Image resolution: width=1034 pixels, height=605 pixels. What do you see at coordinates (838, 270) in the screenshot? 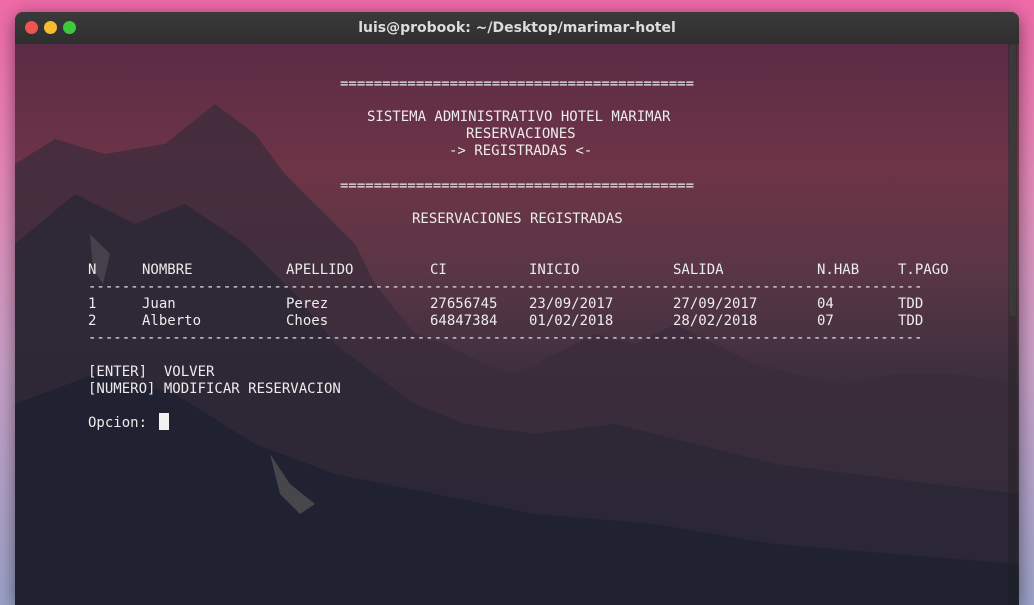
I see `col-header-nhab: N.HAB` at bounding box center [838, 270].